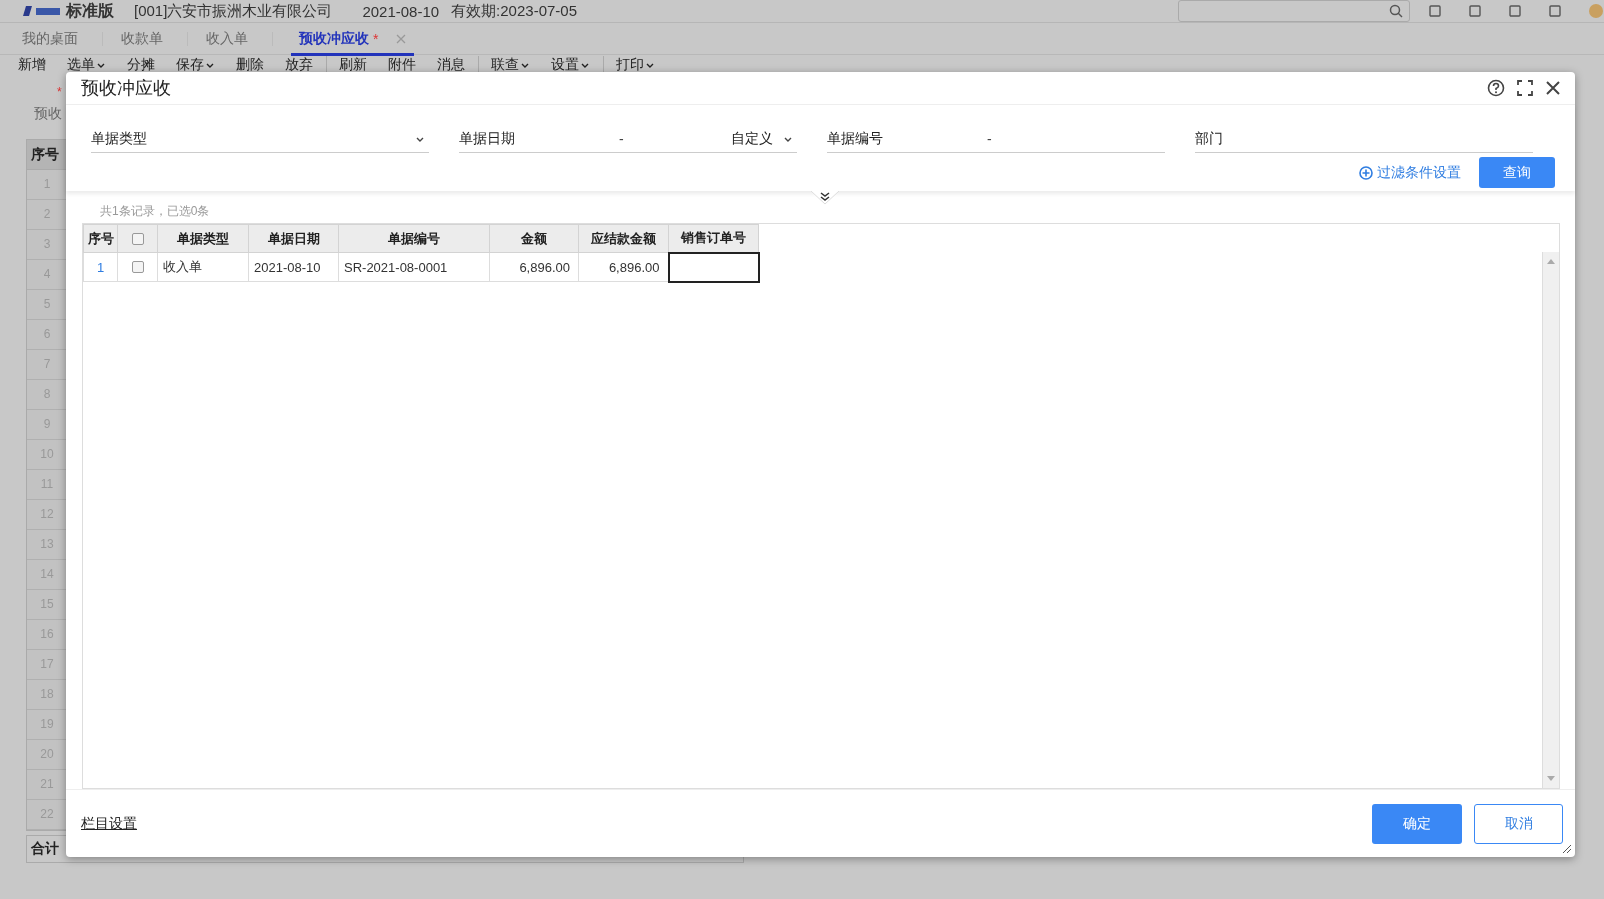  Describe the element at coordinates (293, 267) in the screenshot. I see `table-cell: 2021-08-10` at that location.